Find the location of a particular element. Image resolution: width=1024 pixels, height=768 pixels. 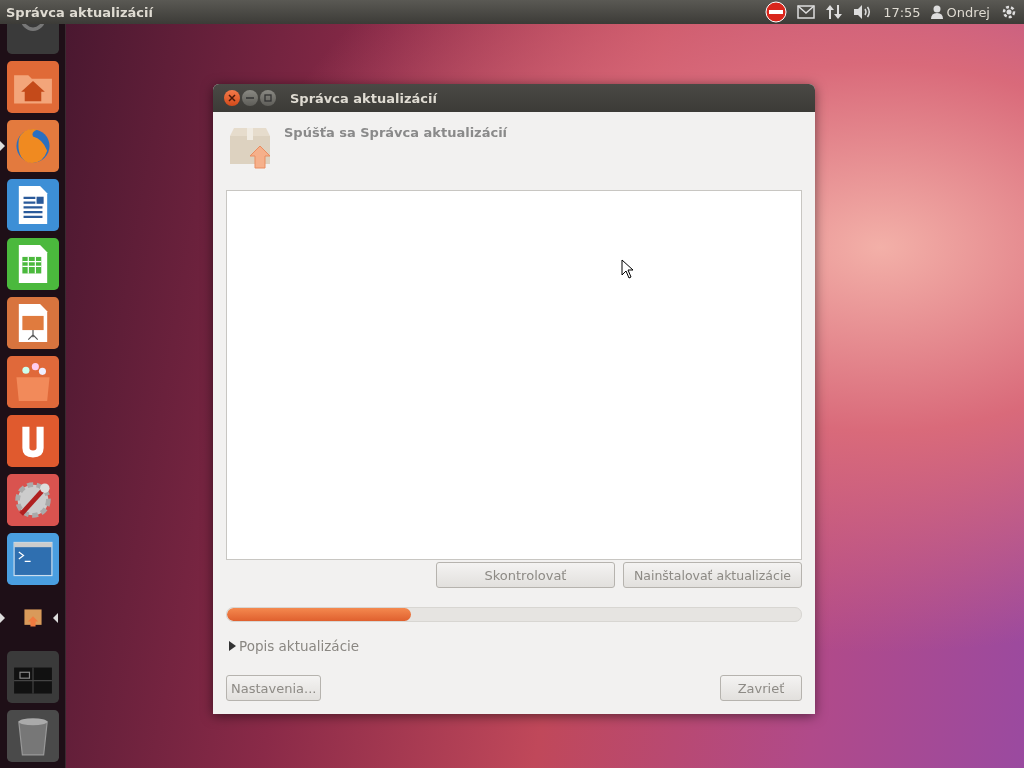

network-arrows-icon is located at coordinates (834, 12).